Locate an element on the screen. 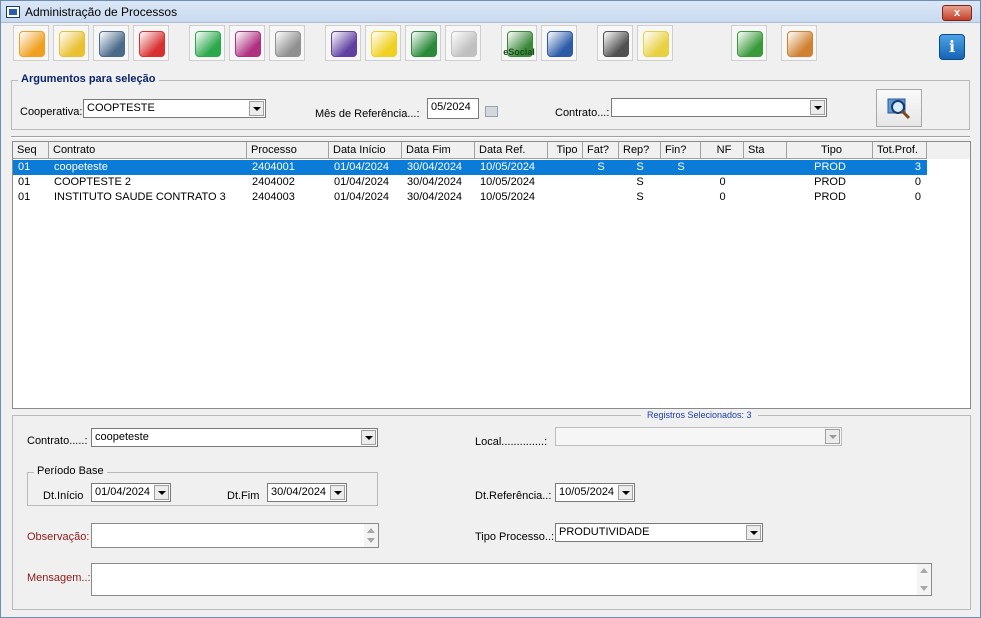 The image size is (981, 618). table-cell: 2404003 is located at coordinates (273, 197).